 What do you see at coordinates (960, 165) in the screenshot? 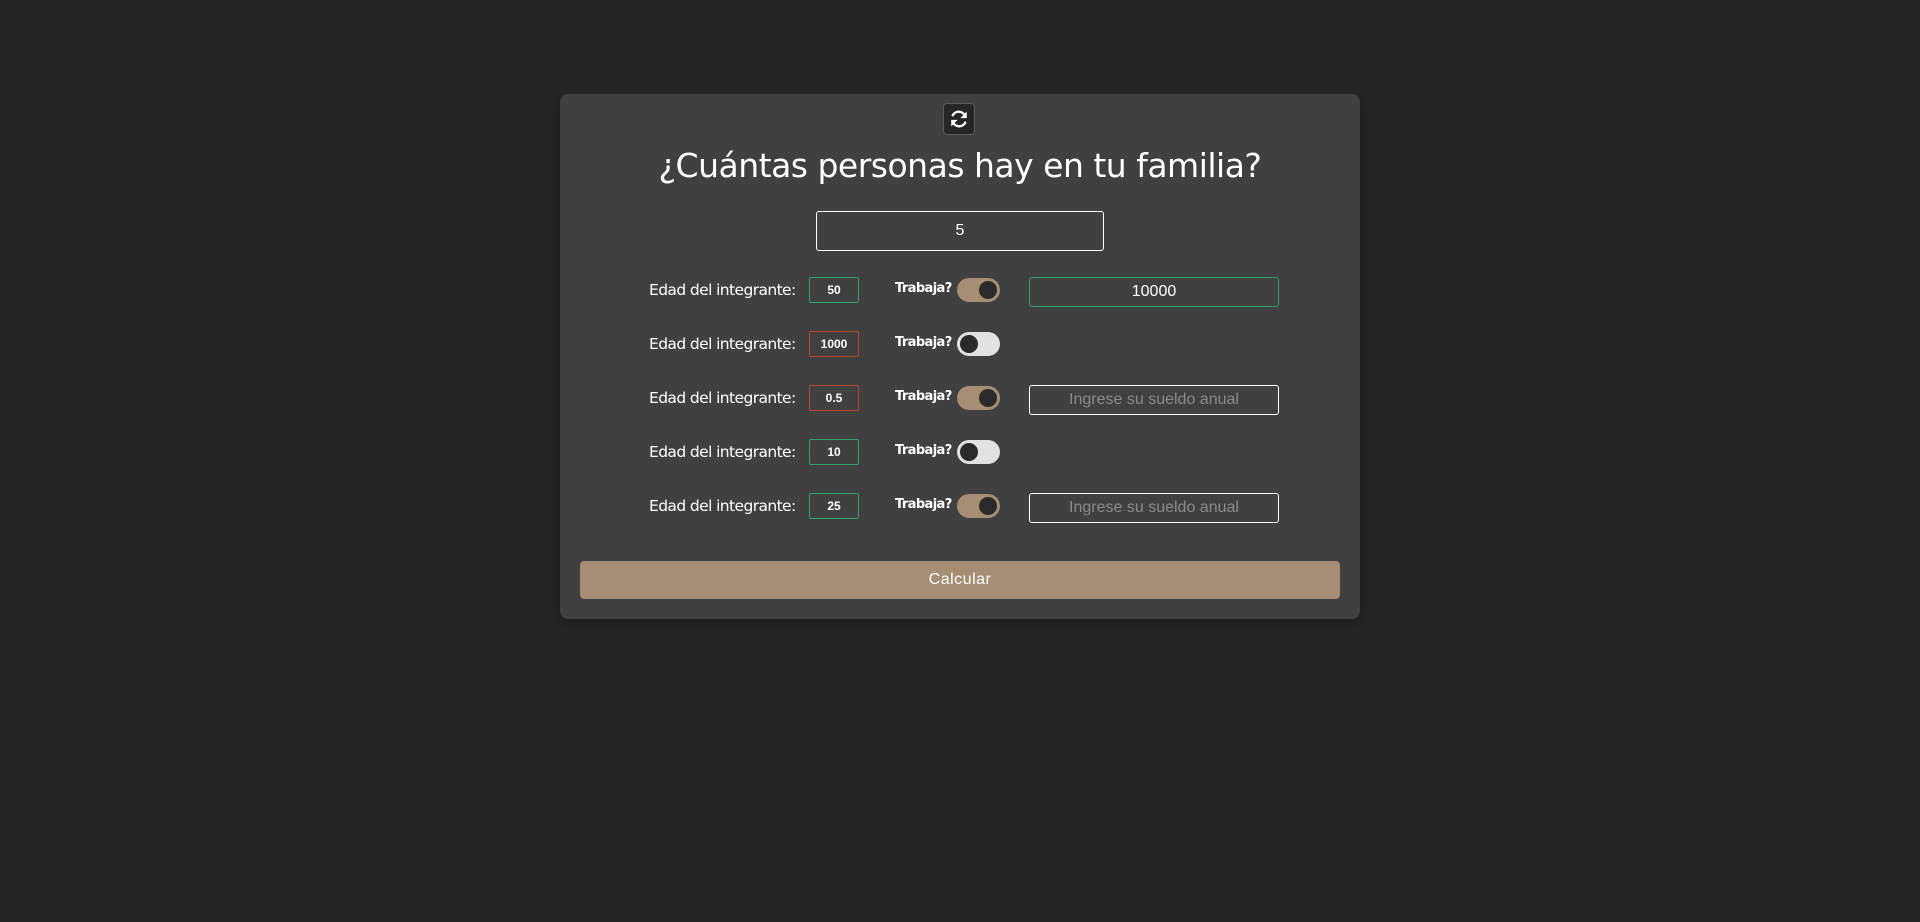
I see `page-title: ¿Cuántas personas hay en tu familia?` at bounding box center [960, 165].